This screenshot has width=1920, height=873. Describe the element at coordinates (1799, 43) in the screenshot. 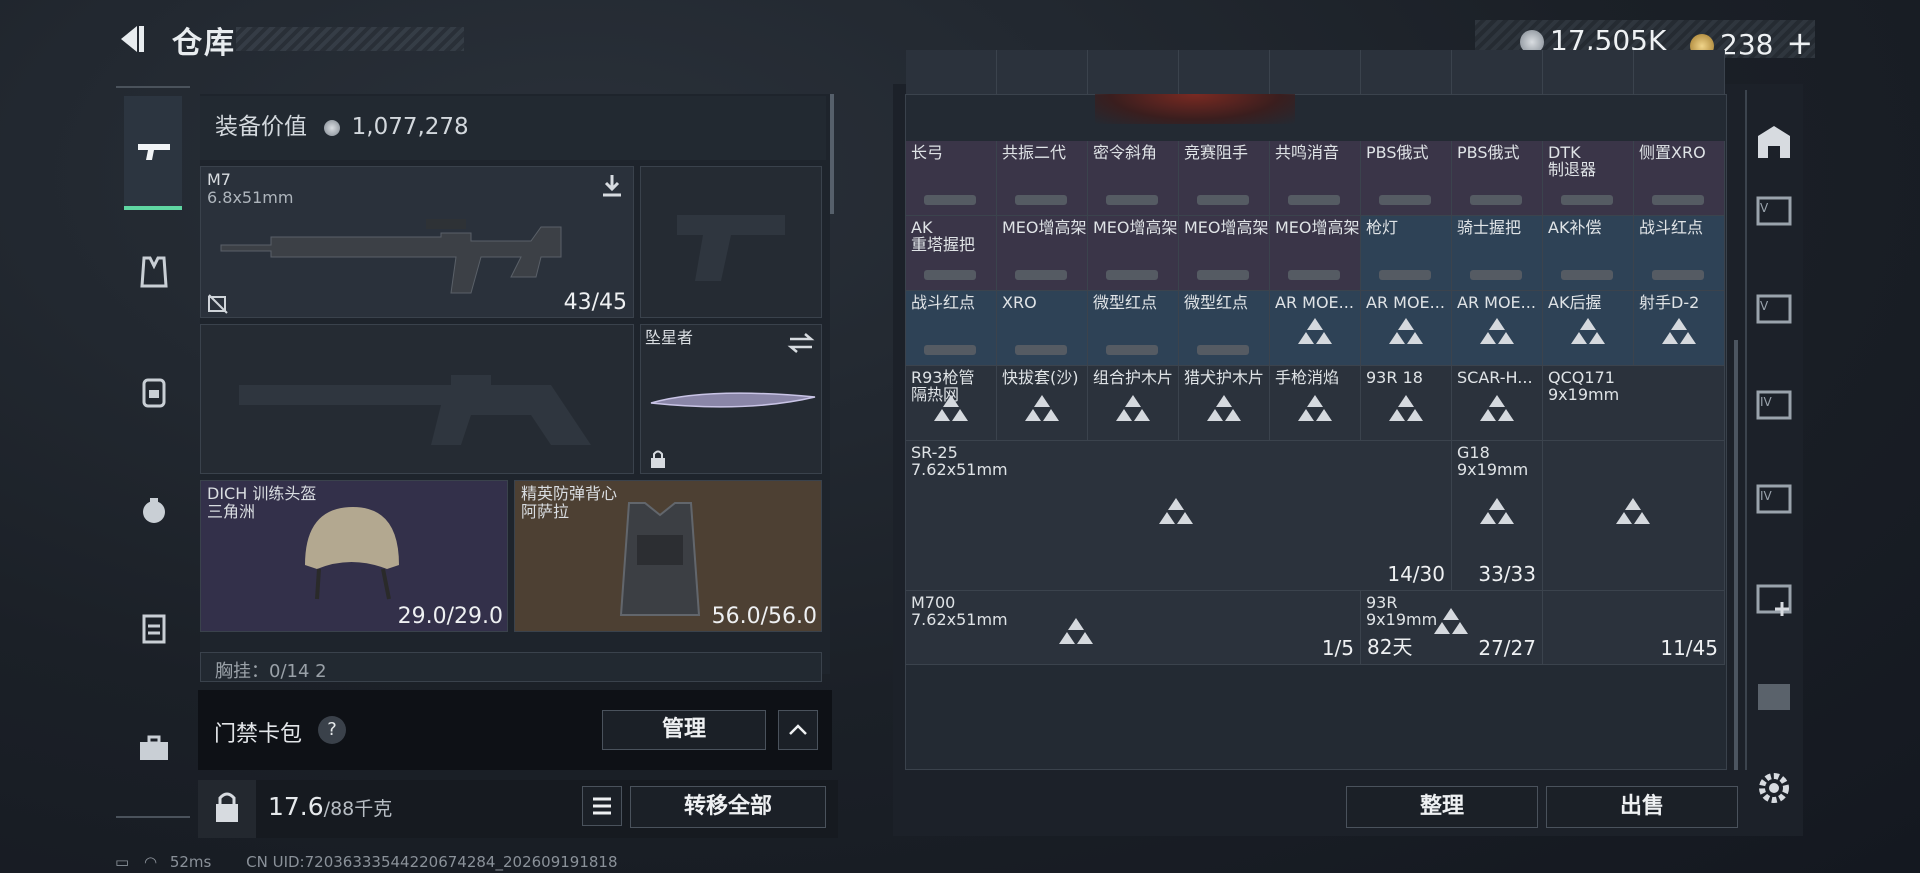

I see `add-currency-button: +` at that location.